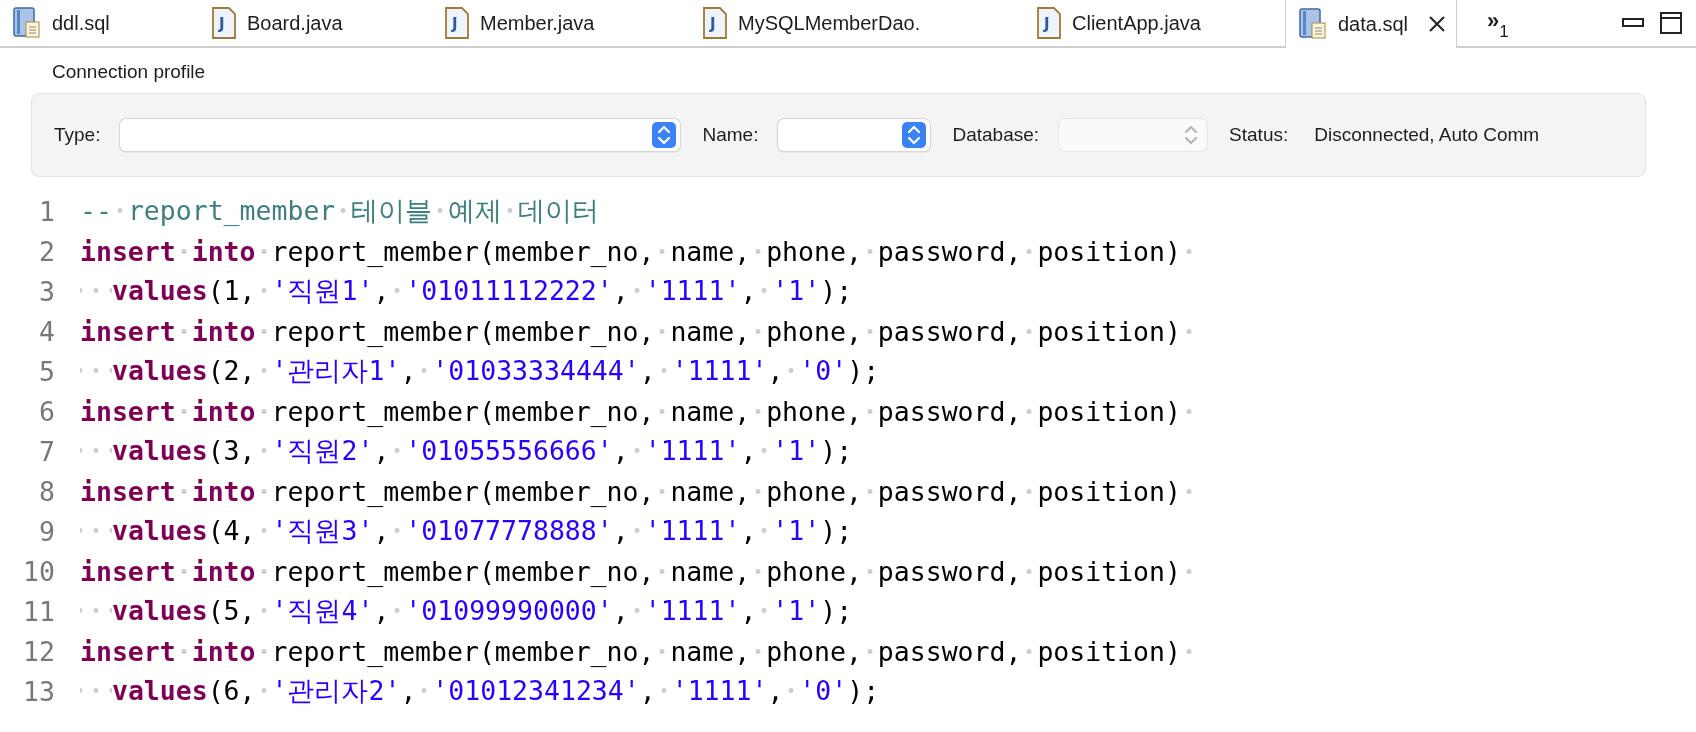 This screenshot has height=732, width=1696. I want to click on line-number: 9, so click(46, 531).